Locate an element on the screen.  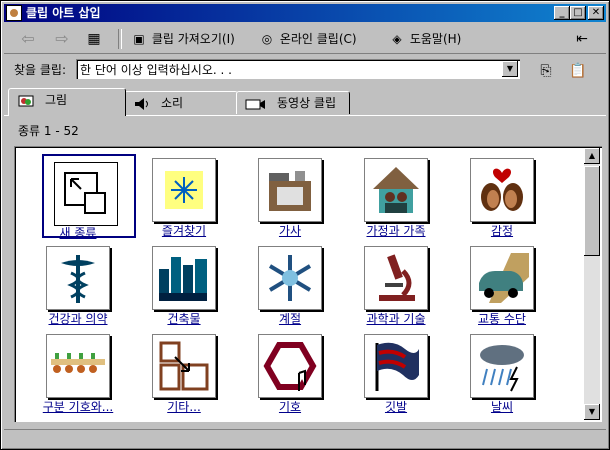
household-icon is located at coordinates (290, 190).